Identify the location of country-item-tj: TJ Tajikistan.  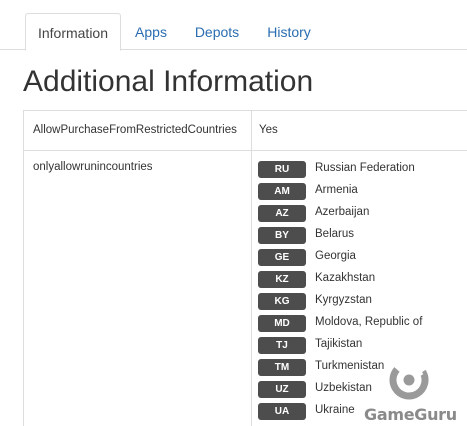
(358, 345).